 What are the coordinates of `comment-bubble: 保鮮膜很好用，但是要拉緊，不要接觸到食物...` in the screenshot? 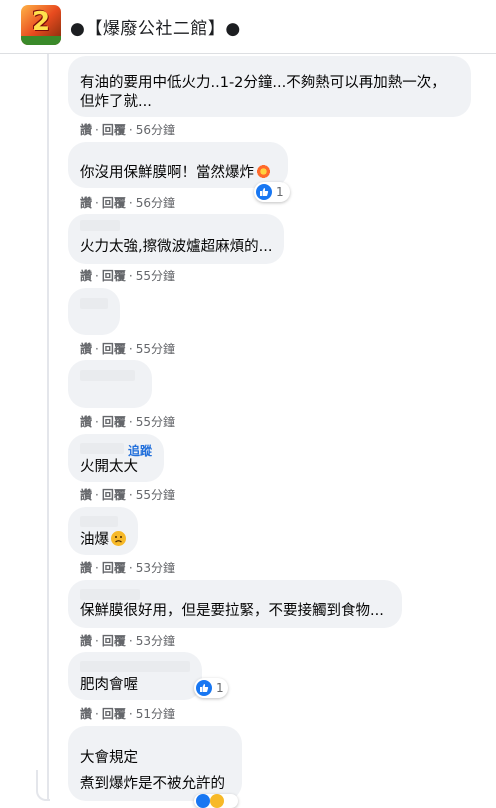 It's located at (235, 604).